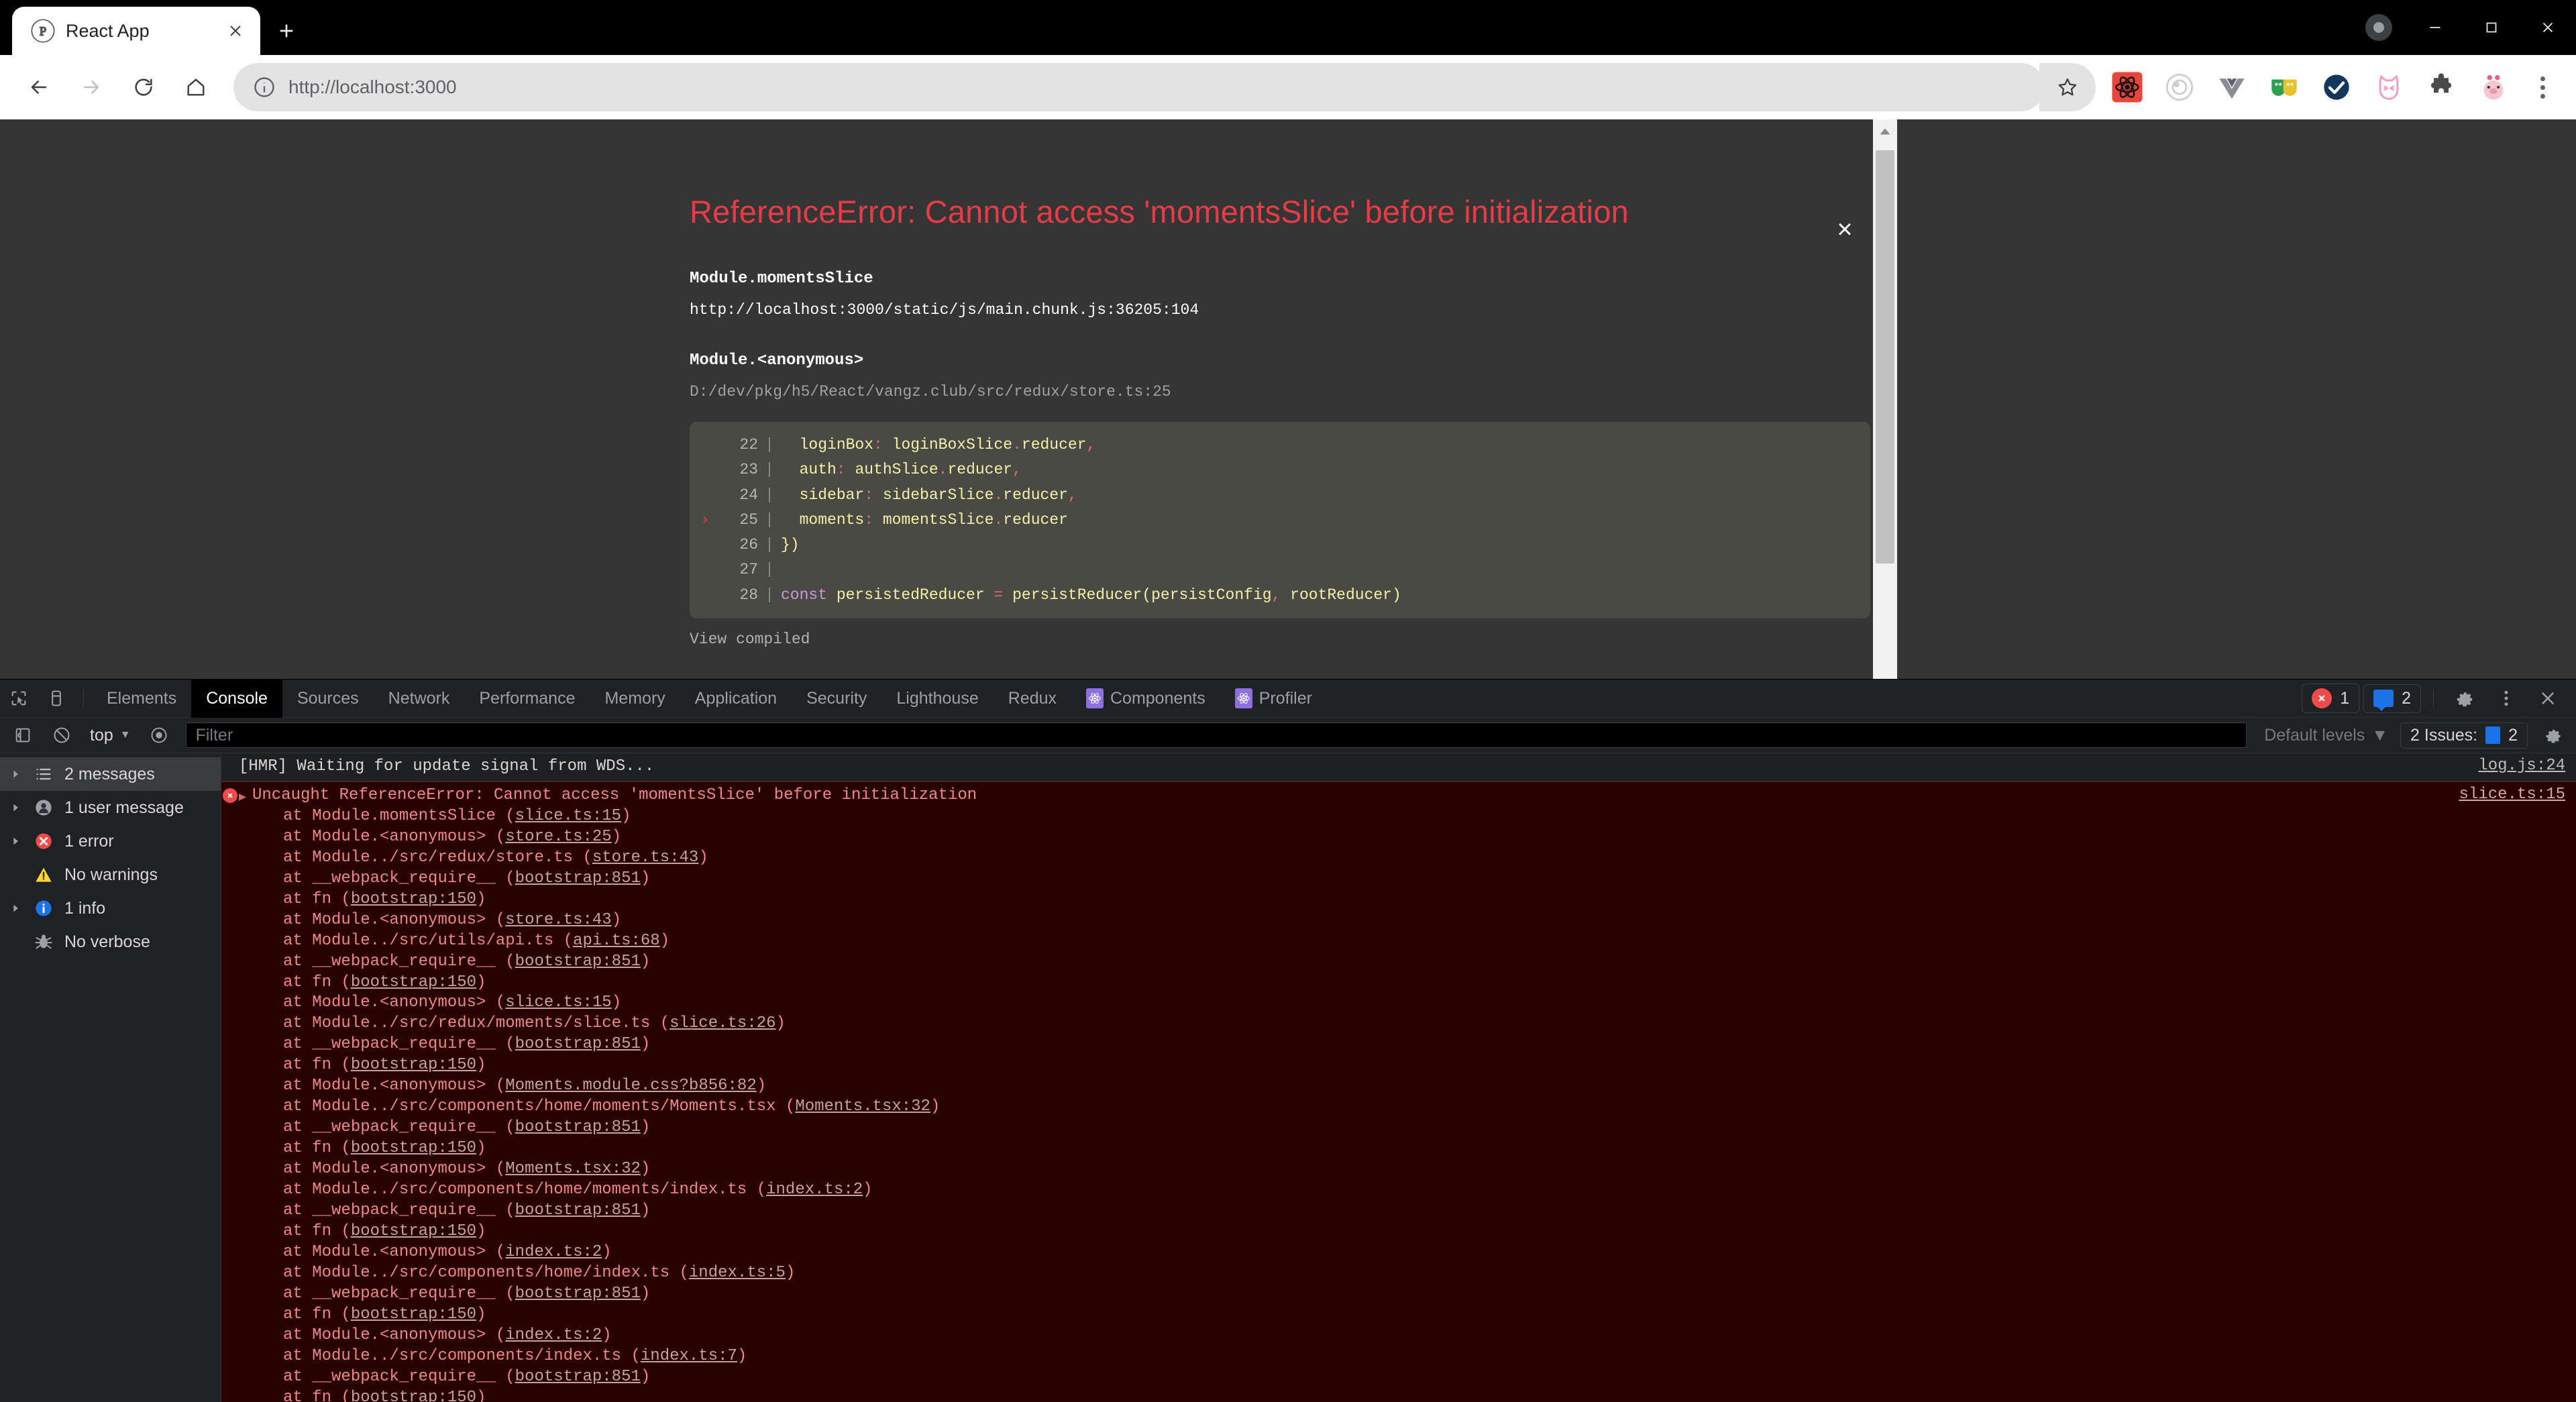  Describe the element at coordinates (1280, 640) in the screenshot. I see `view-compiled-link: View compiled` at that location.